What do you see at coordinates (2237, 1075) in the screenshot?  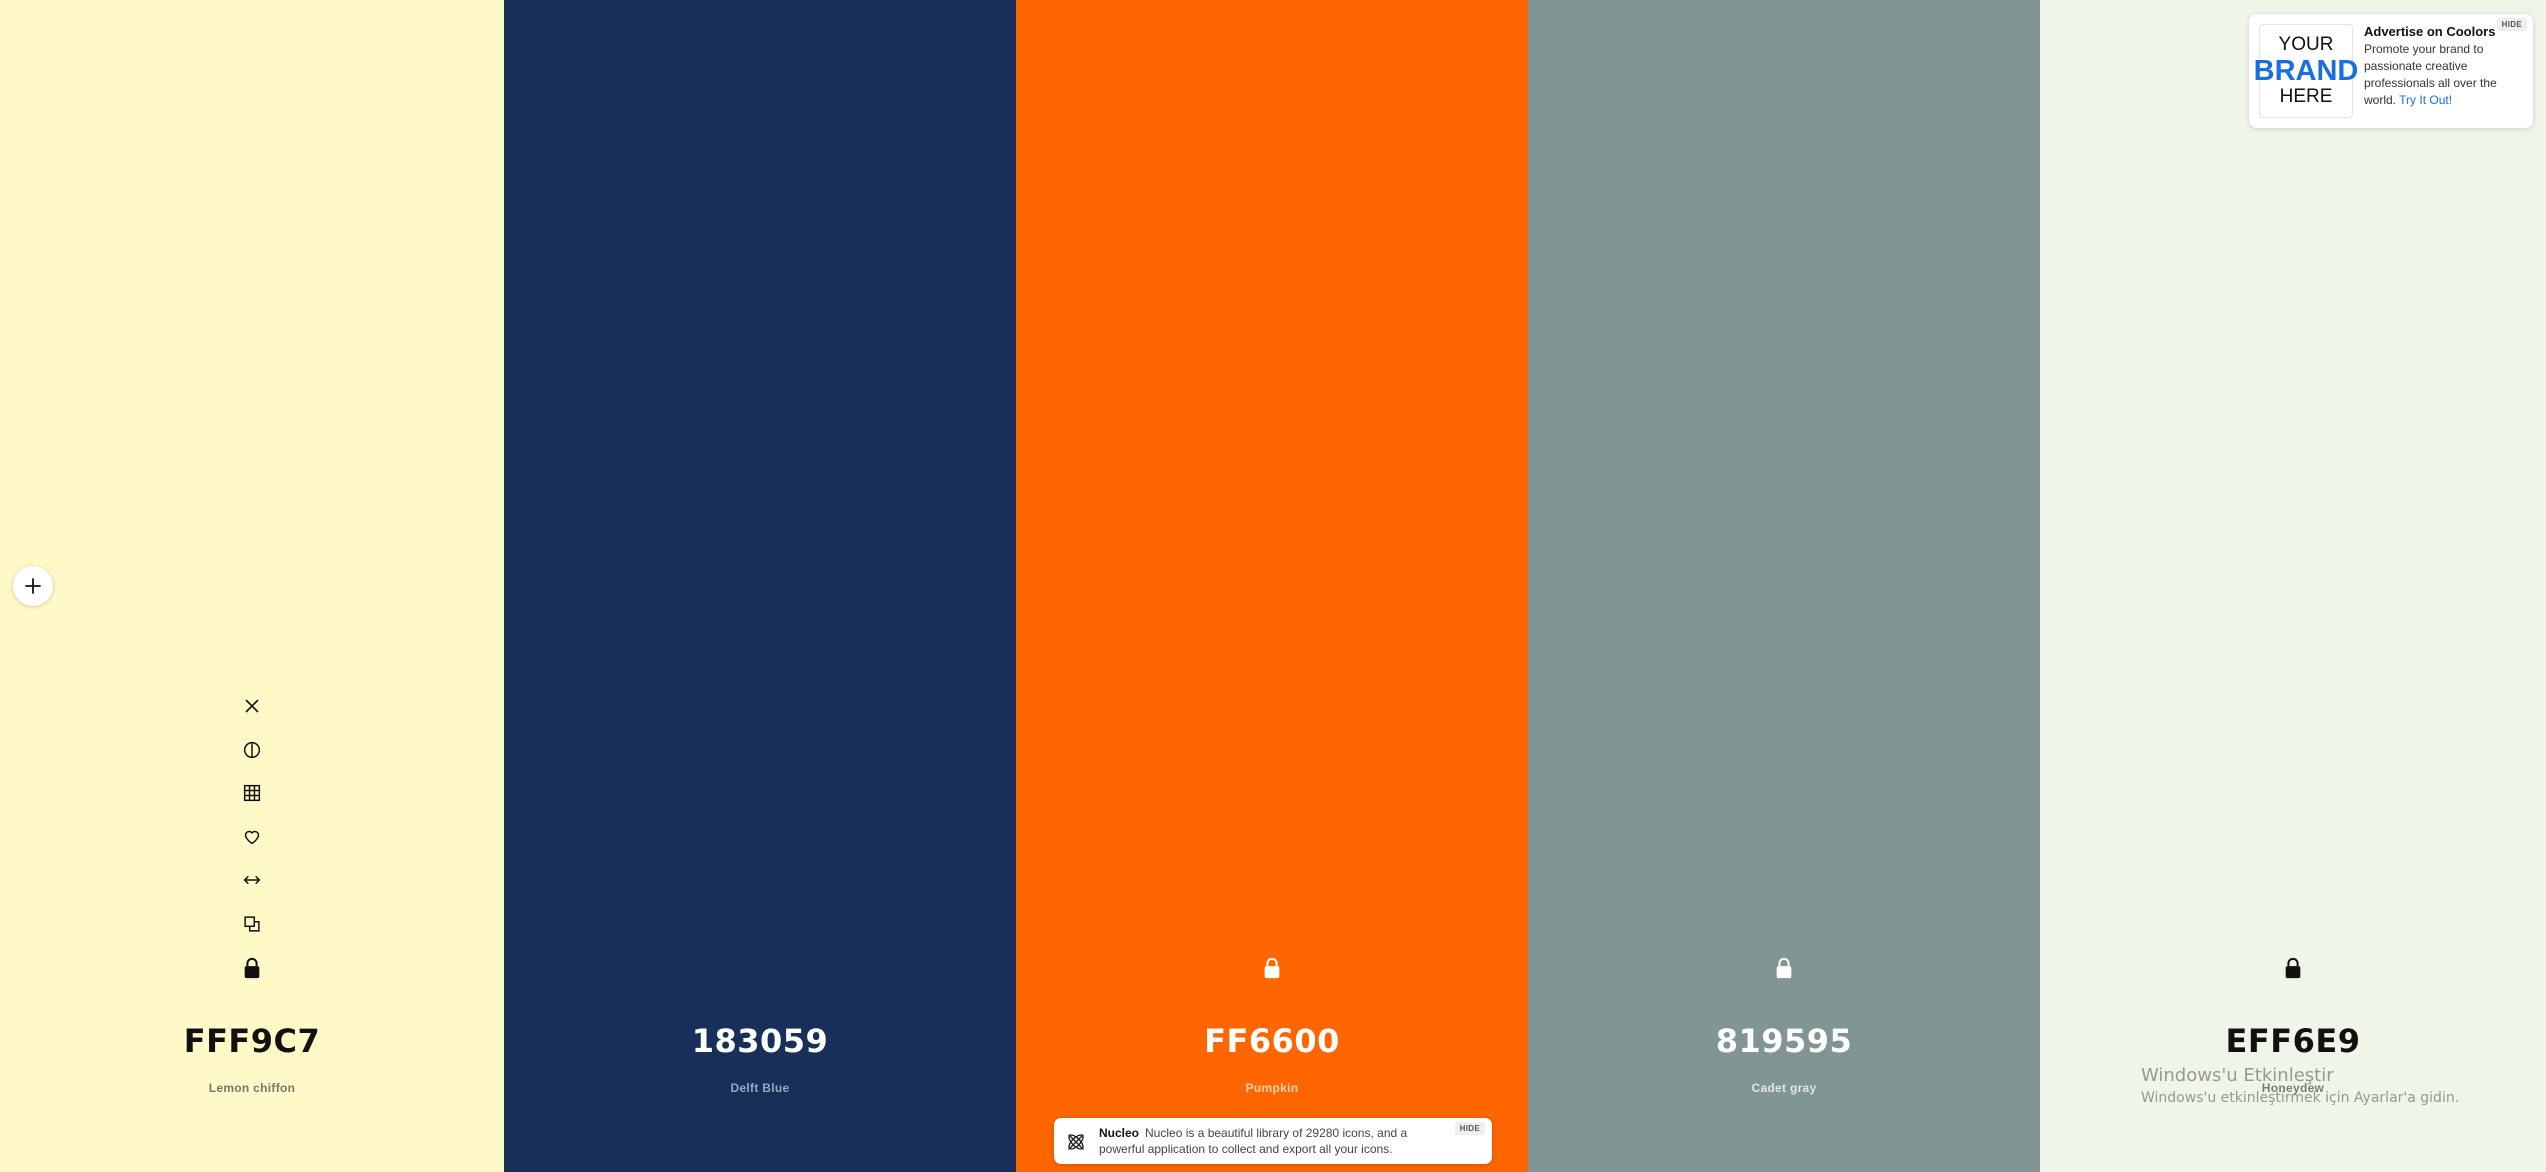 I see `activation-title: Windows'u Etkinleştir` at bounding box center [2237, 1075].